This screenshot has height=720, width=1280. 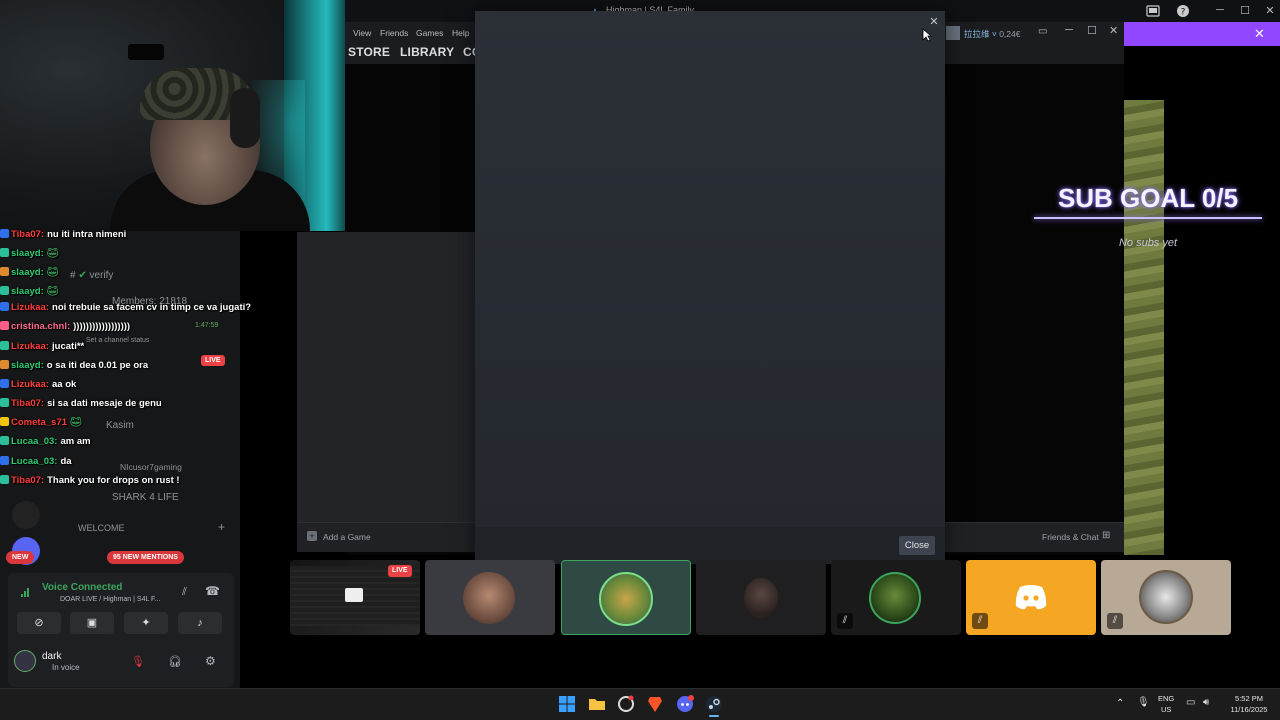 I want to click on headphones-icon: 🎧︎, so click(x=175, y=661).